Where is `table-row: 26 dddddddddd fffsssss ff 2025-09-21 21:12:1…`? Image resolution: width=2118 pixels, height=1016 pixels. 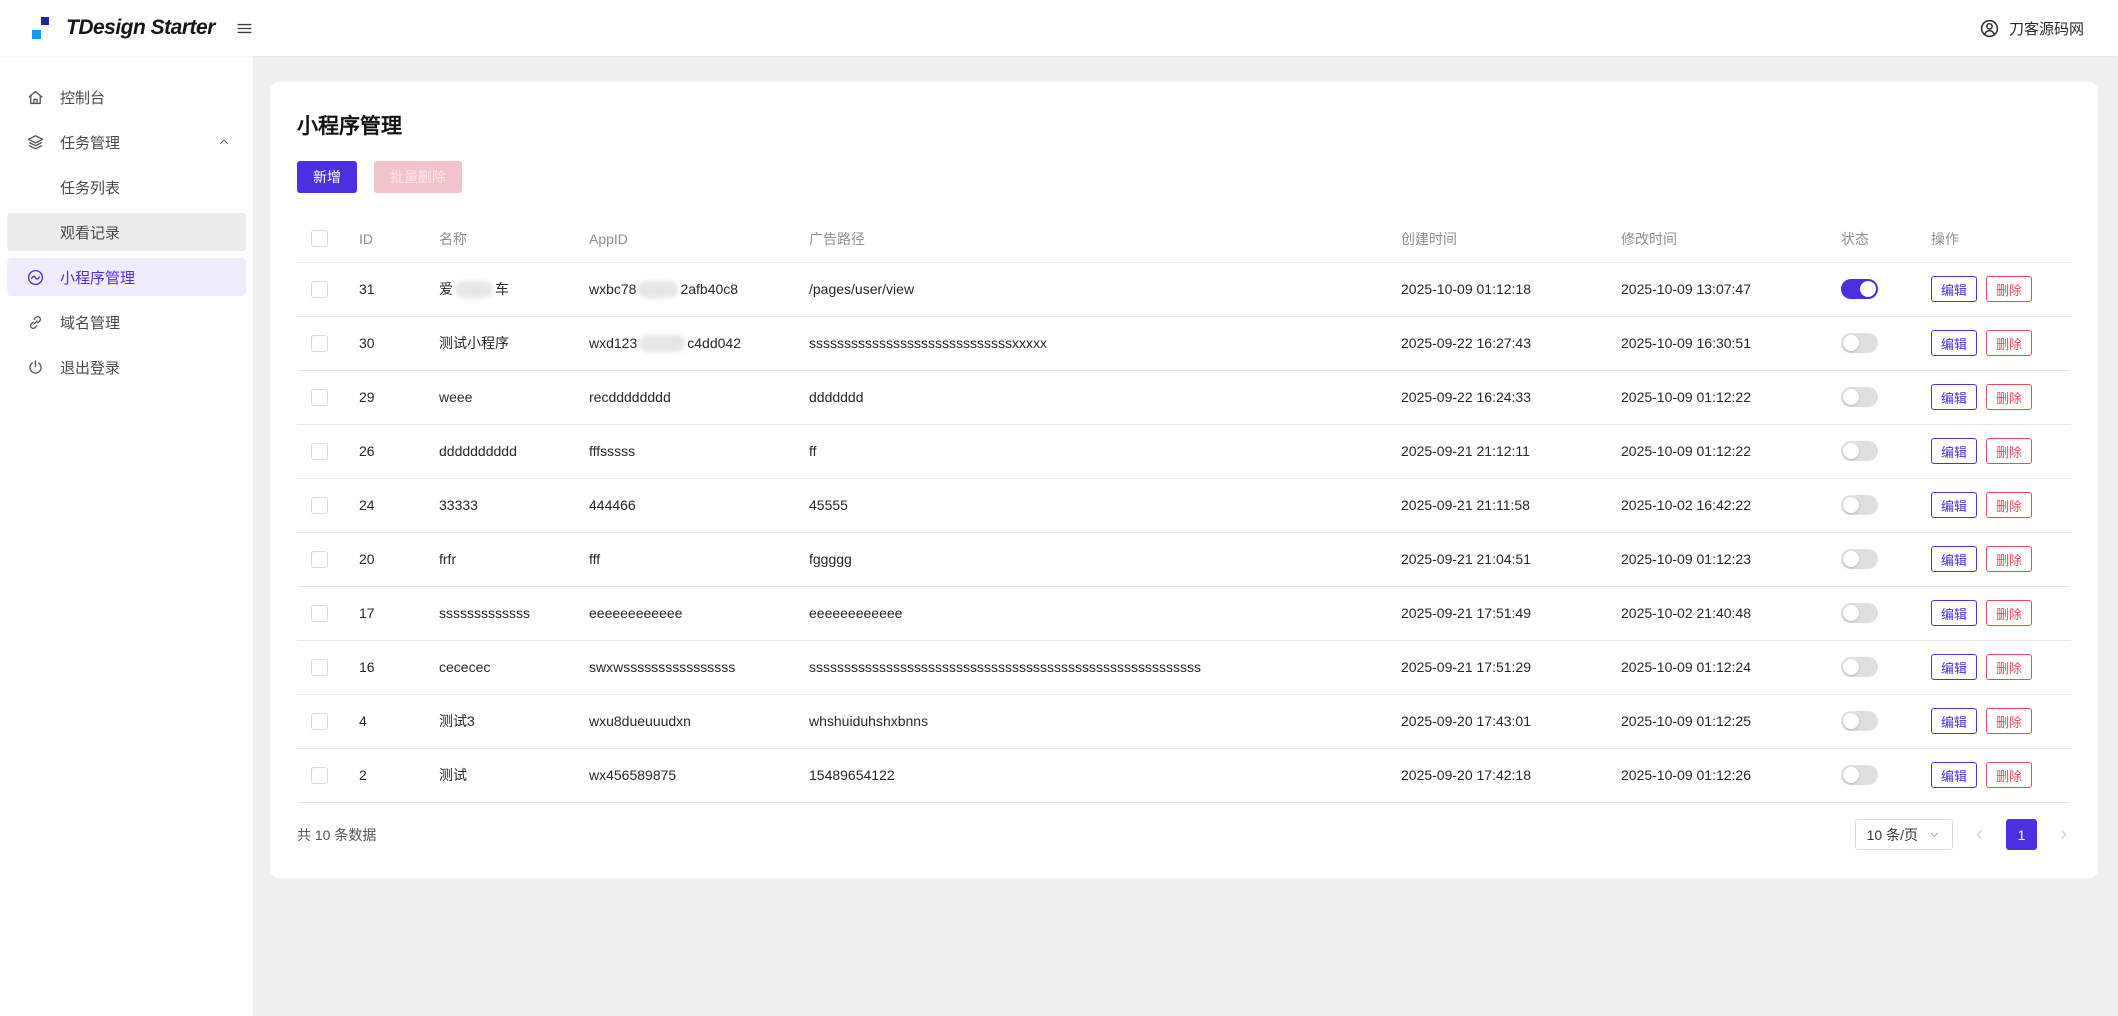
table-row: 26 dddddddddd fffsssss ff 2025-09-21 21:12:1… is located at coordinates (1184, 451).